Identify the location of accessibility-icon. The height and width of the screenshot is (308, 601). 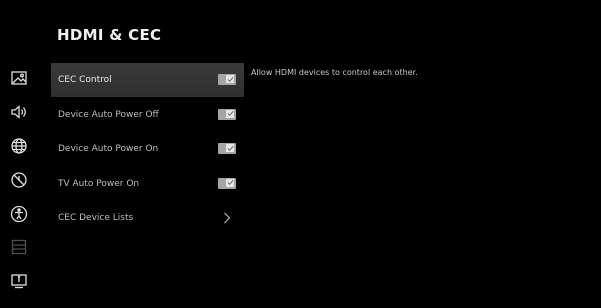
(19, 214).